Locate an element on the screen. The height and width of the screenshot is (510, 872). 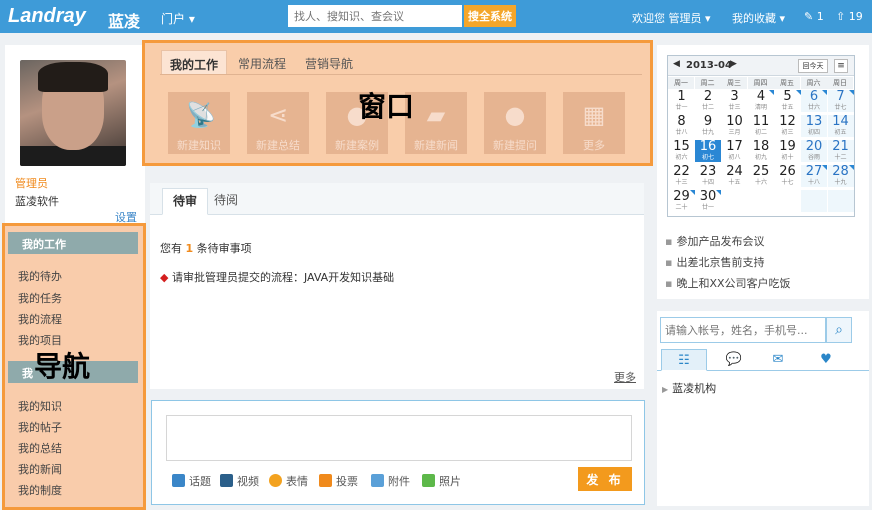
org-tree-icon: ☷ is located at coordinates (684, 360).